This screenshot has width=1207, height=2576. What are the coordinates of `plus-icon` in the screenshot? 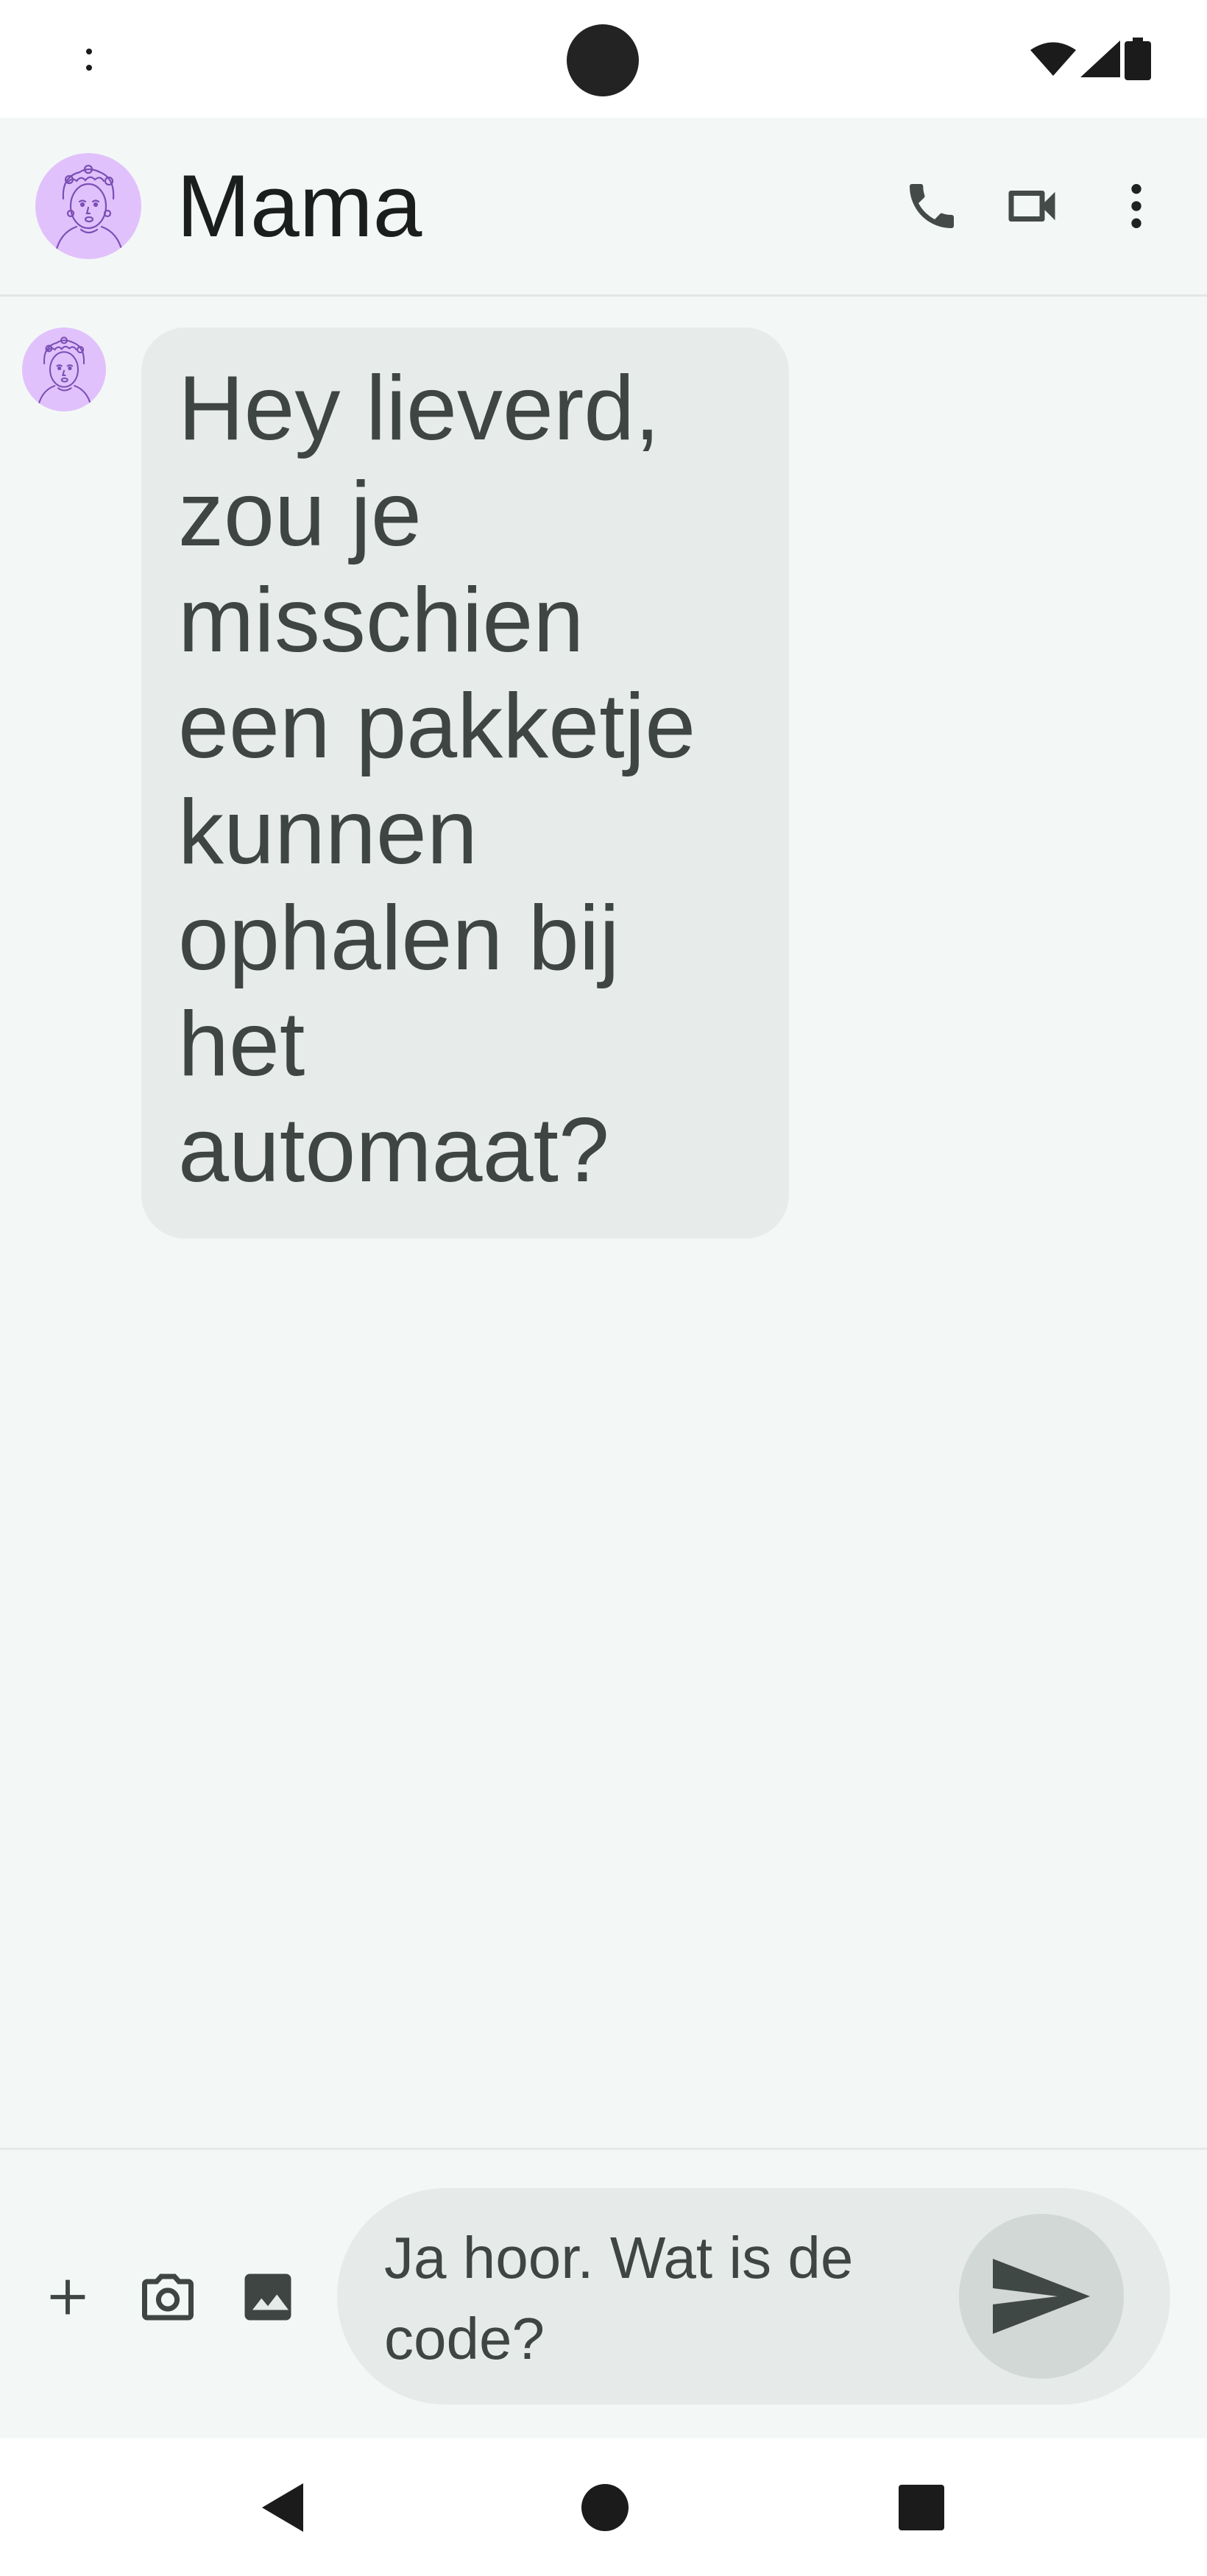 It's located at (68, 2297).